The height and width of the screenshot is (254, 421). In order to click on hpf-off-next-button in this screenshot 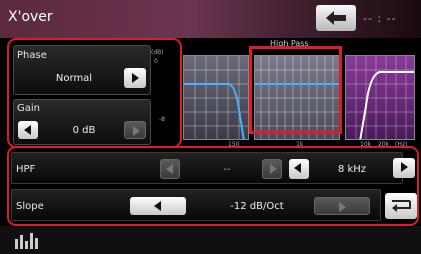, I will do `click(272, 169)`.